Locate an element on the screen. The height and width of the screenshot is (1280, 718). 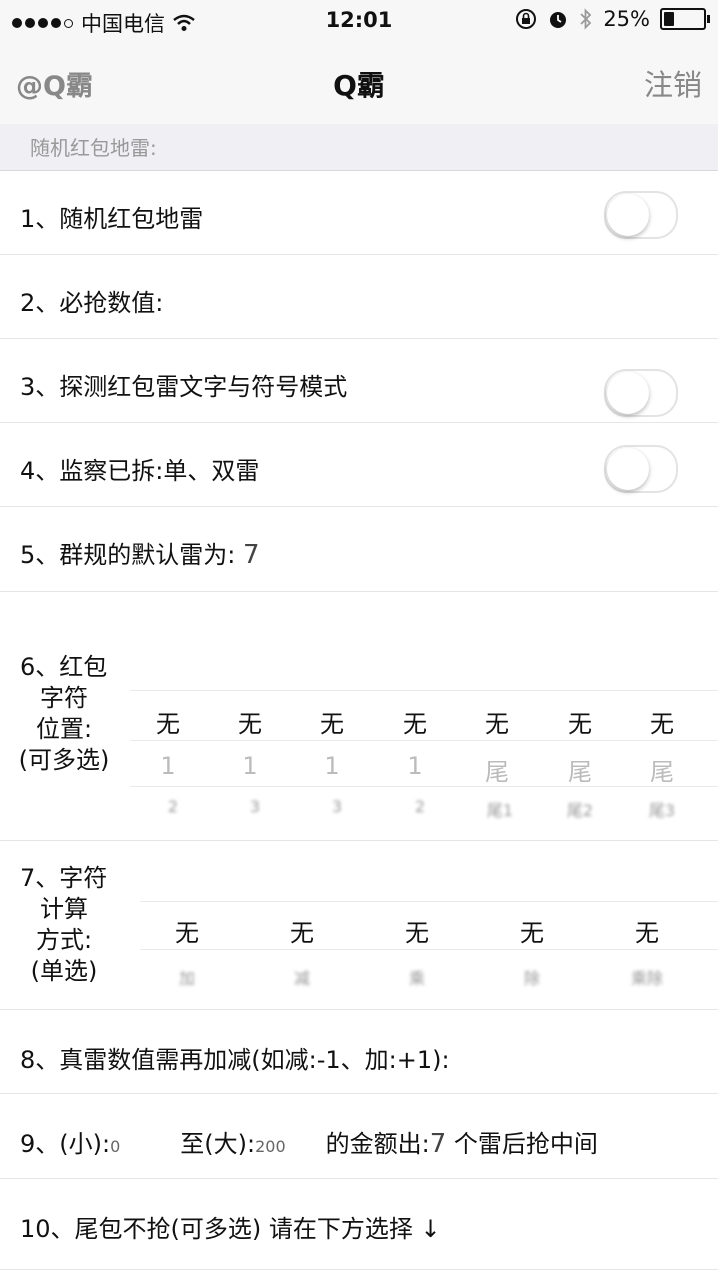
alarm-icon is located at coordinates (558, 20).